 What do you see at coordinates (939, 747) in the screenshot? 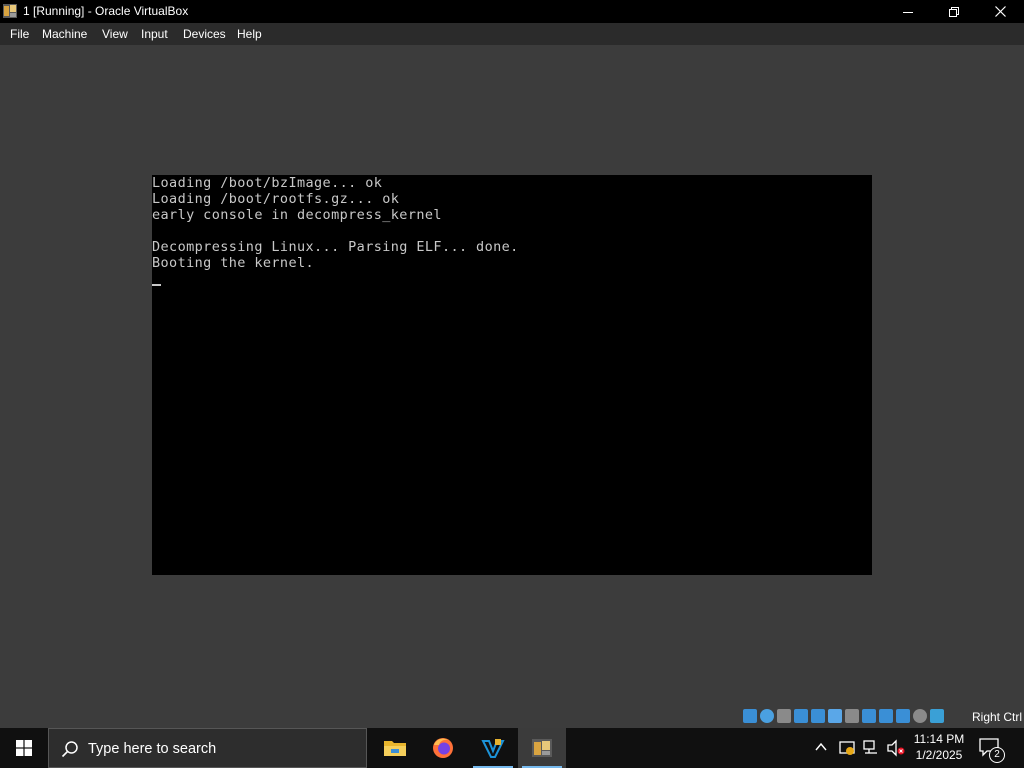
I see `taskbar-clock: 11:14 PM 1/2/2025` at bounding box center [939, 747].